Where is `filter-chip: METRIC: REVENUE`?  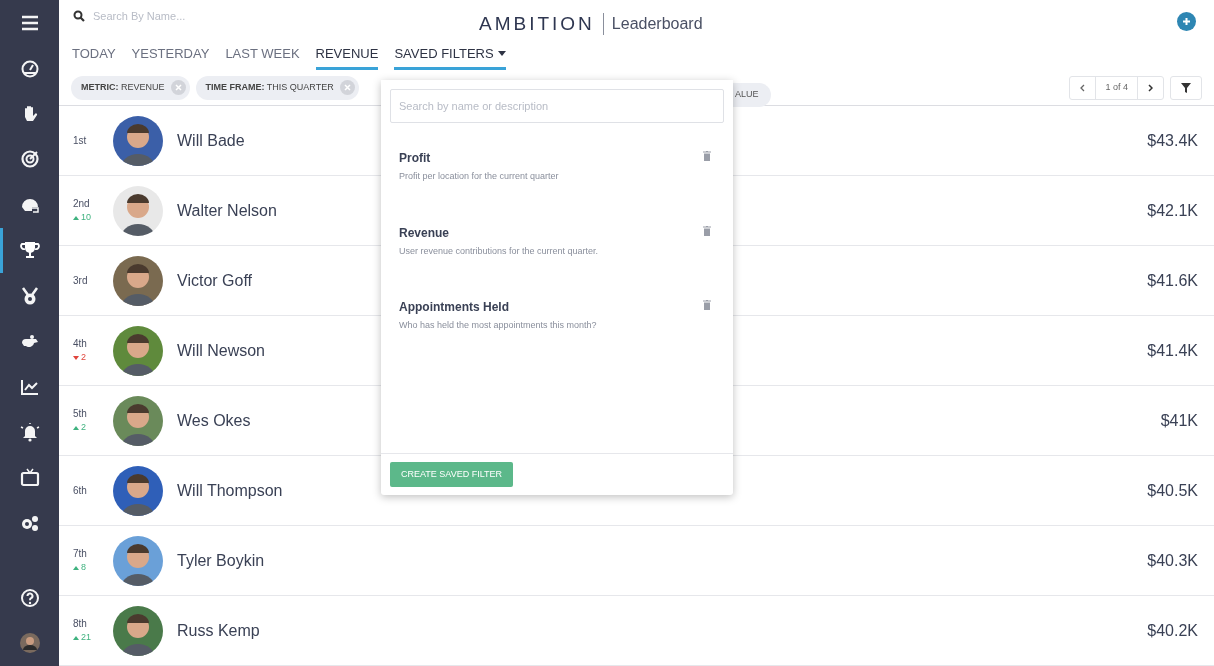
filter-chip: METRIC: REVENUE is located at coordinates (130, 87).